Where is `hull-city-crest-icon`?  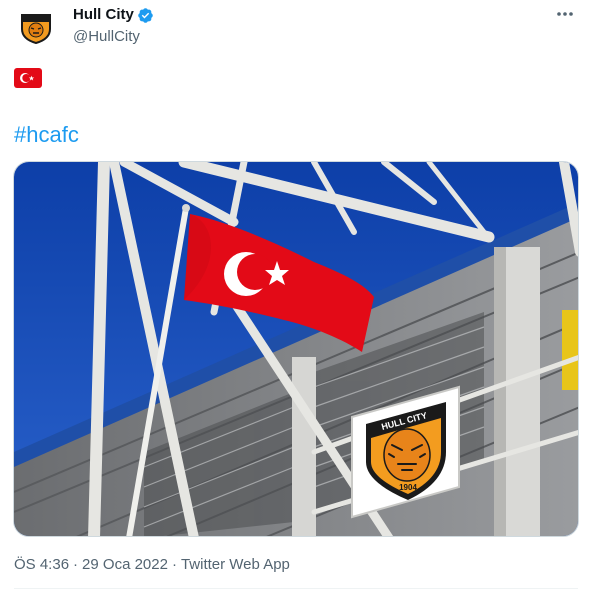
hull-city-crest-icon is located at coordinates (36, 29).